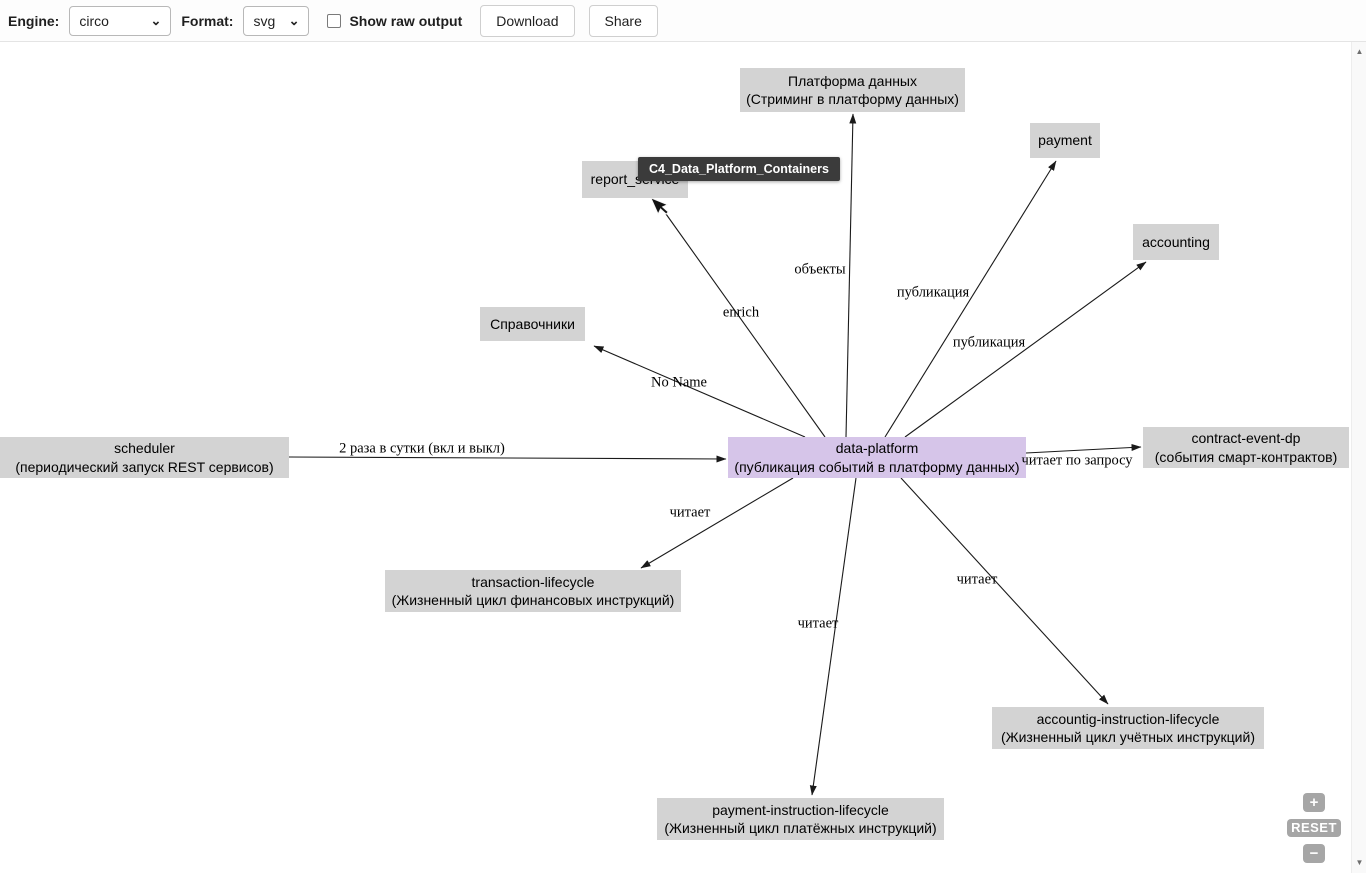 The width and height of the screenshot is (1366, 873). I want to click on node-spravochniki: Справочники, so click(532, 324).